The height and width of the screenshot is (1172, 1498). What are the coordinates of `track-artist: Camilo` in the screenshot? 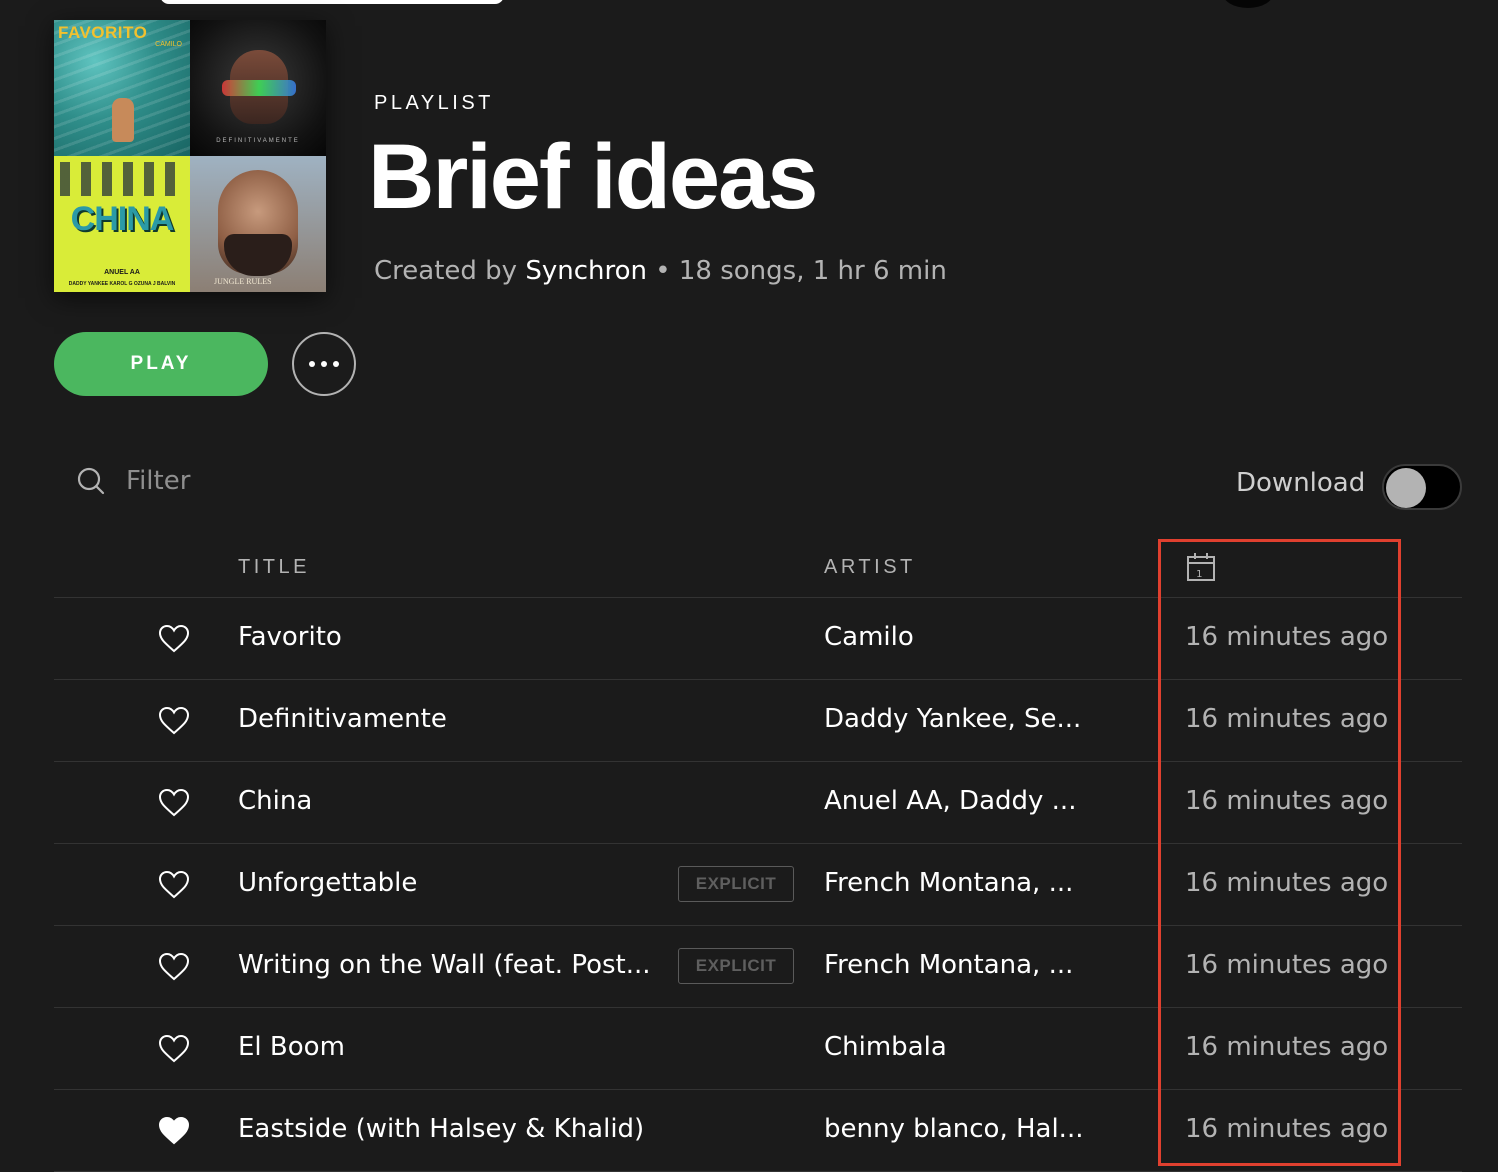 It's located at (869, 637).